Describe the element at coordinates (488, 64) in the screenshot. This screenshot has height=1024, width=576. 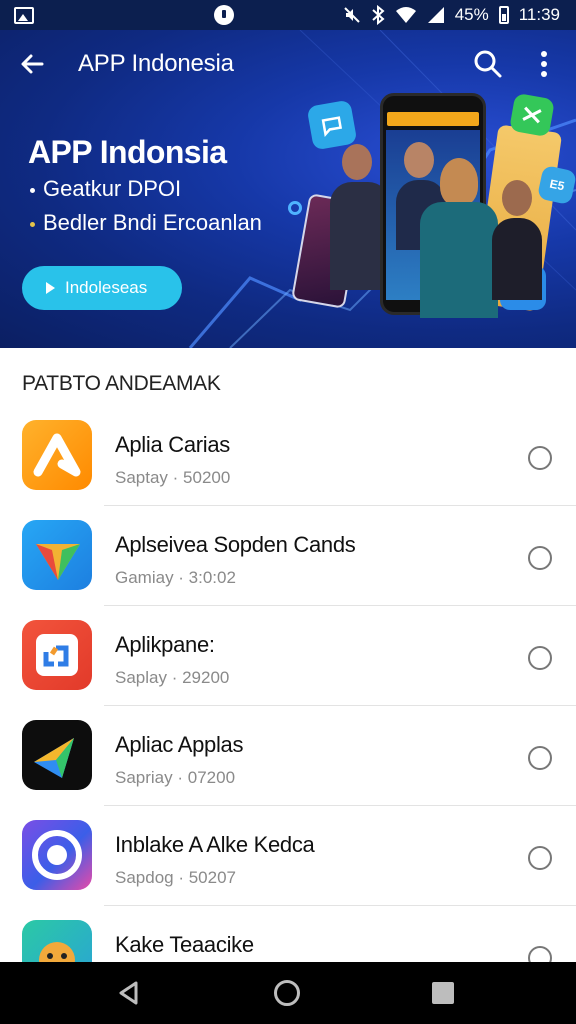
I see `search-icon` at that location.